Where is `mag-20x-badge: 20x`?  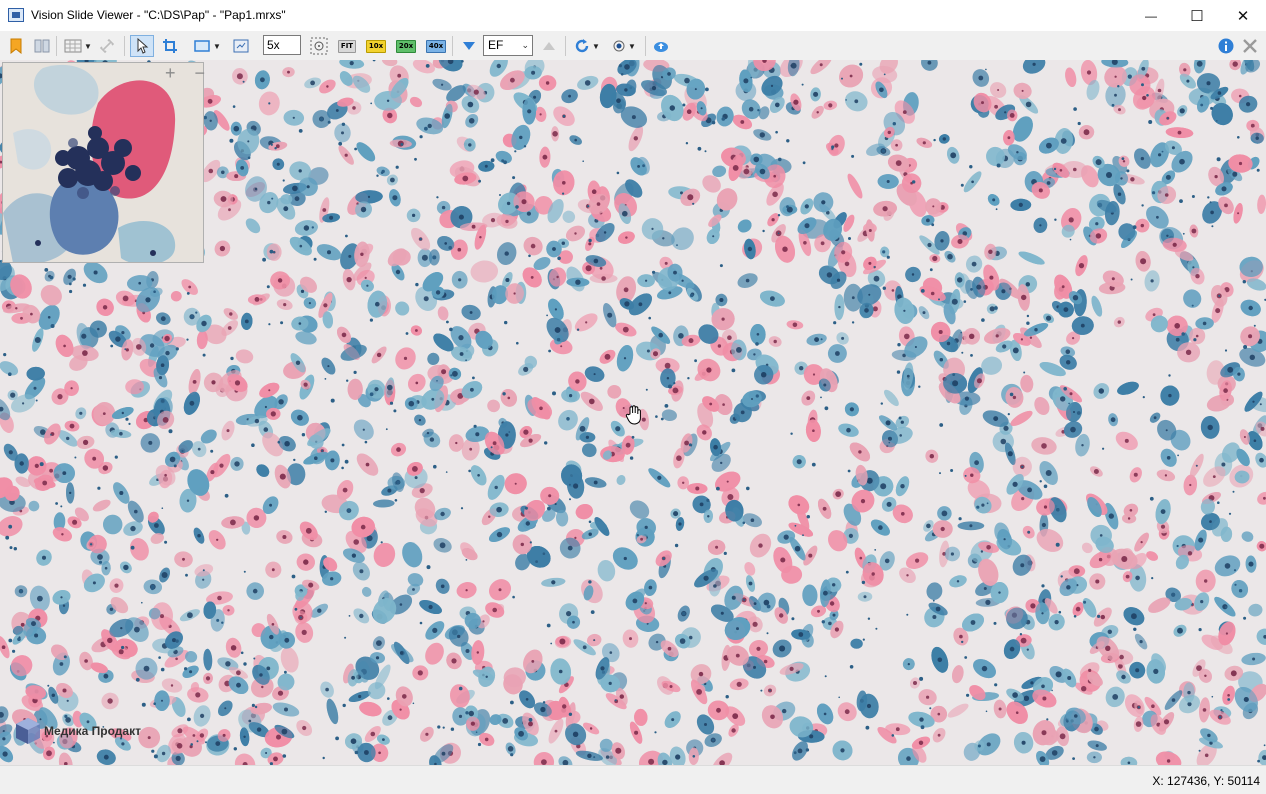
mag-20x-badge: 20x is located at coordinates (406, 46).